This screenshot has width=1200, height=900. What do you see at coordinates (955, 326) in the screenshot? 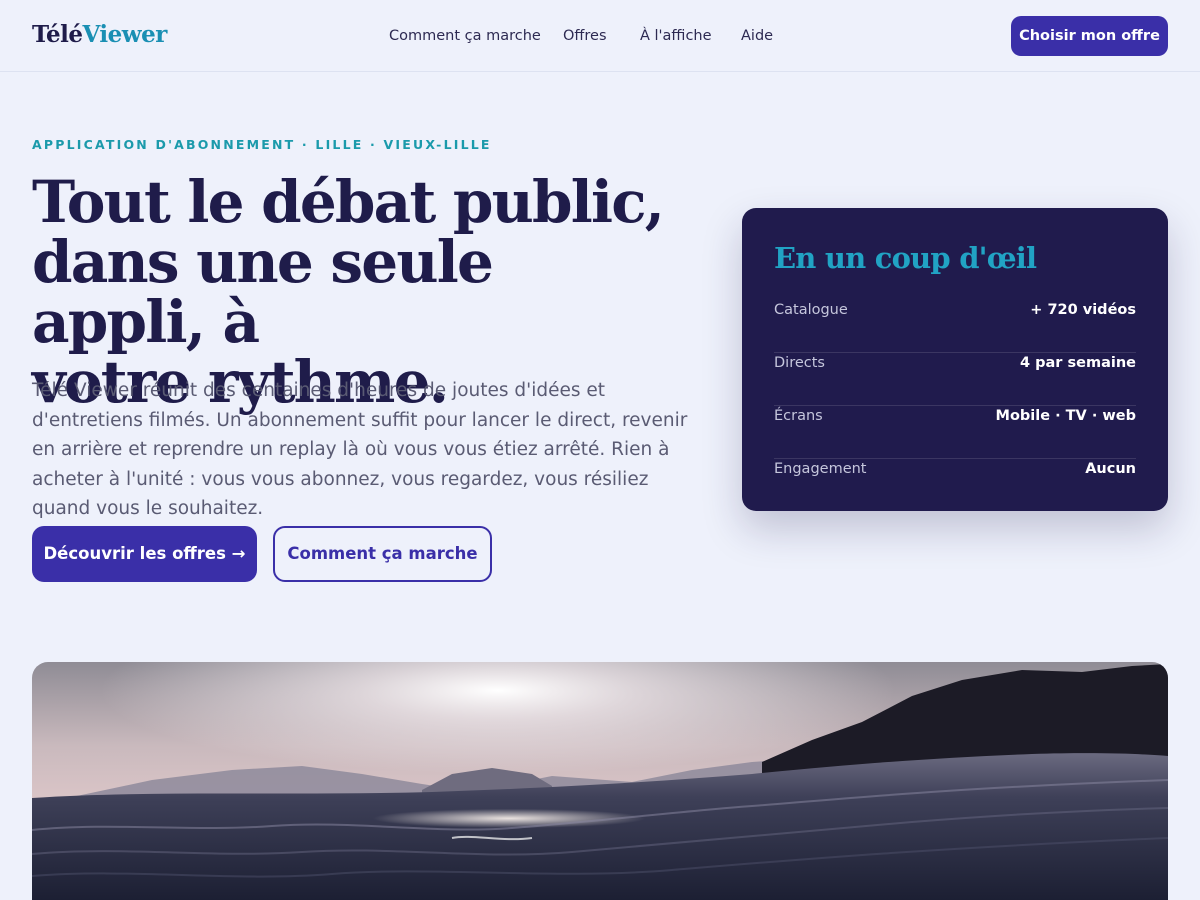
I see `glance-row-catalogue: Catalogue + 720 vidéos` at bounding box center [955, 326].